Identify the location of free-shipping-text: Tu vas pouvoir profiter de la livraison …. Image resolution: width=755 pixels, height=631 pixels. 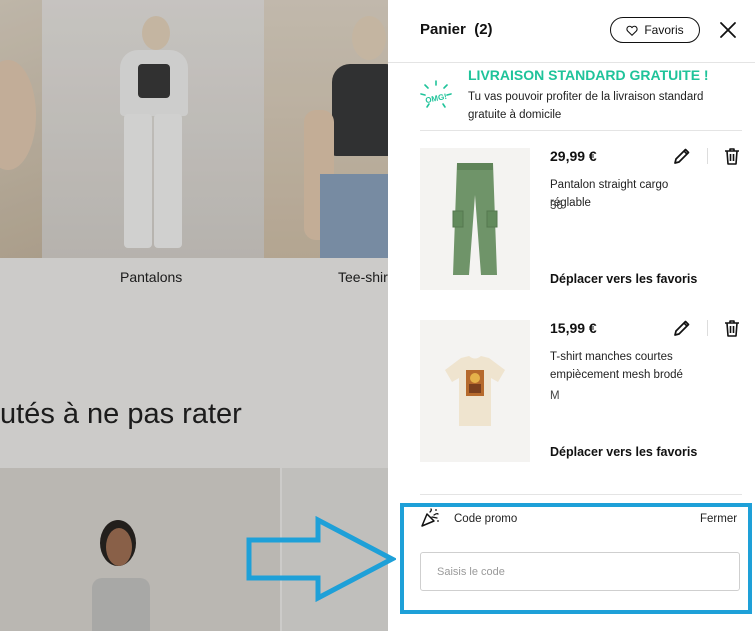
(586, 106).